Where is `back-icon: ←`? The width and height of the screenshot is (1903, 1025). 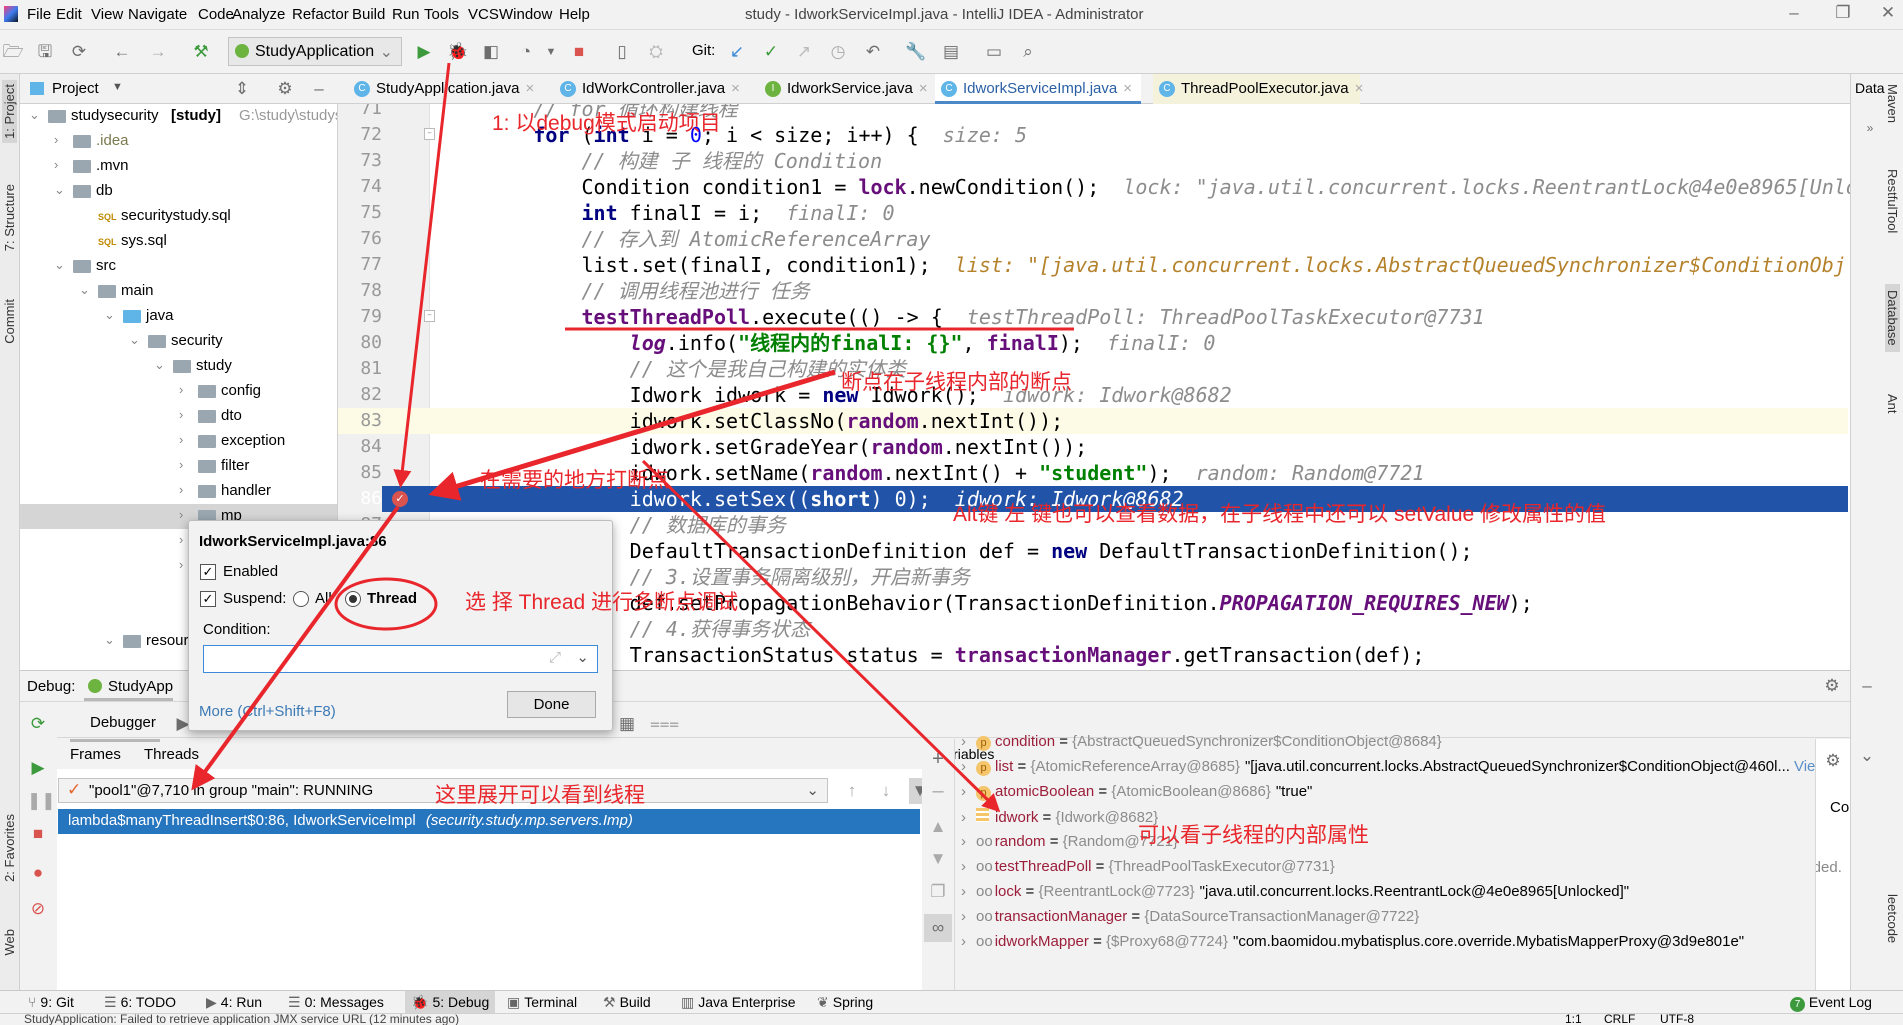
back-icon: ← is located at coordinates (122, 52).